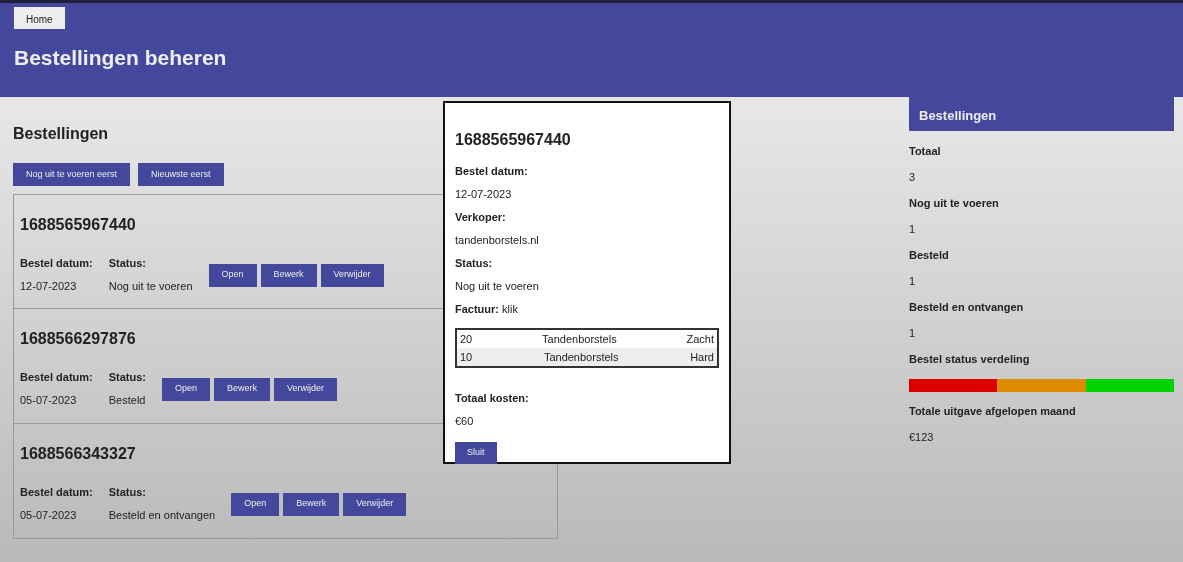  I want to click on stat-value: €123, so click(922, 437).